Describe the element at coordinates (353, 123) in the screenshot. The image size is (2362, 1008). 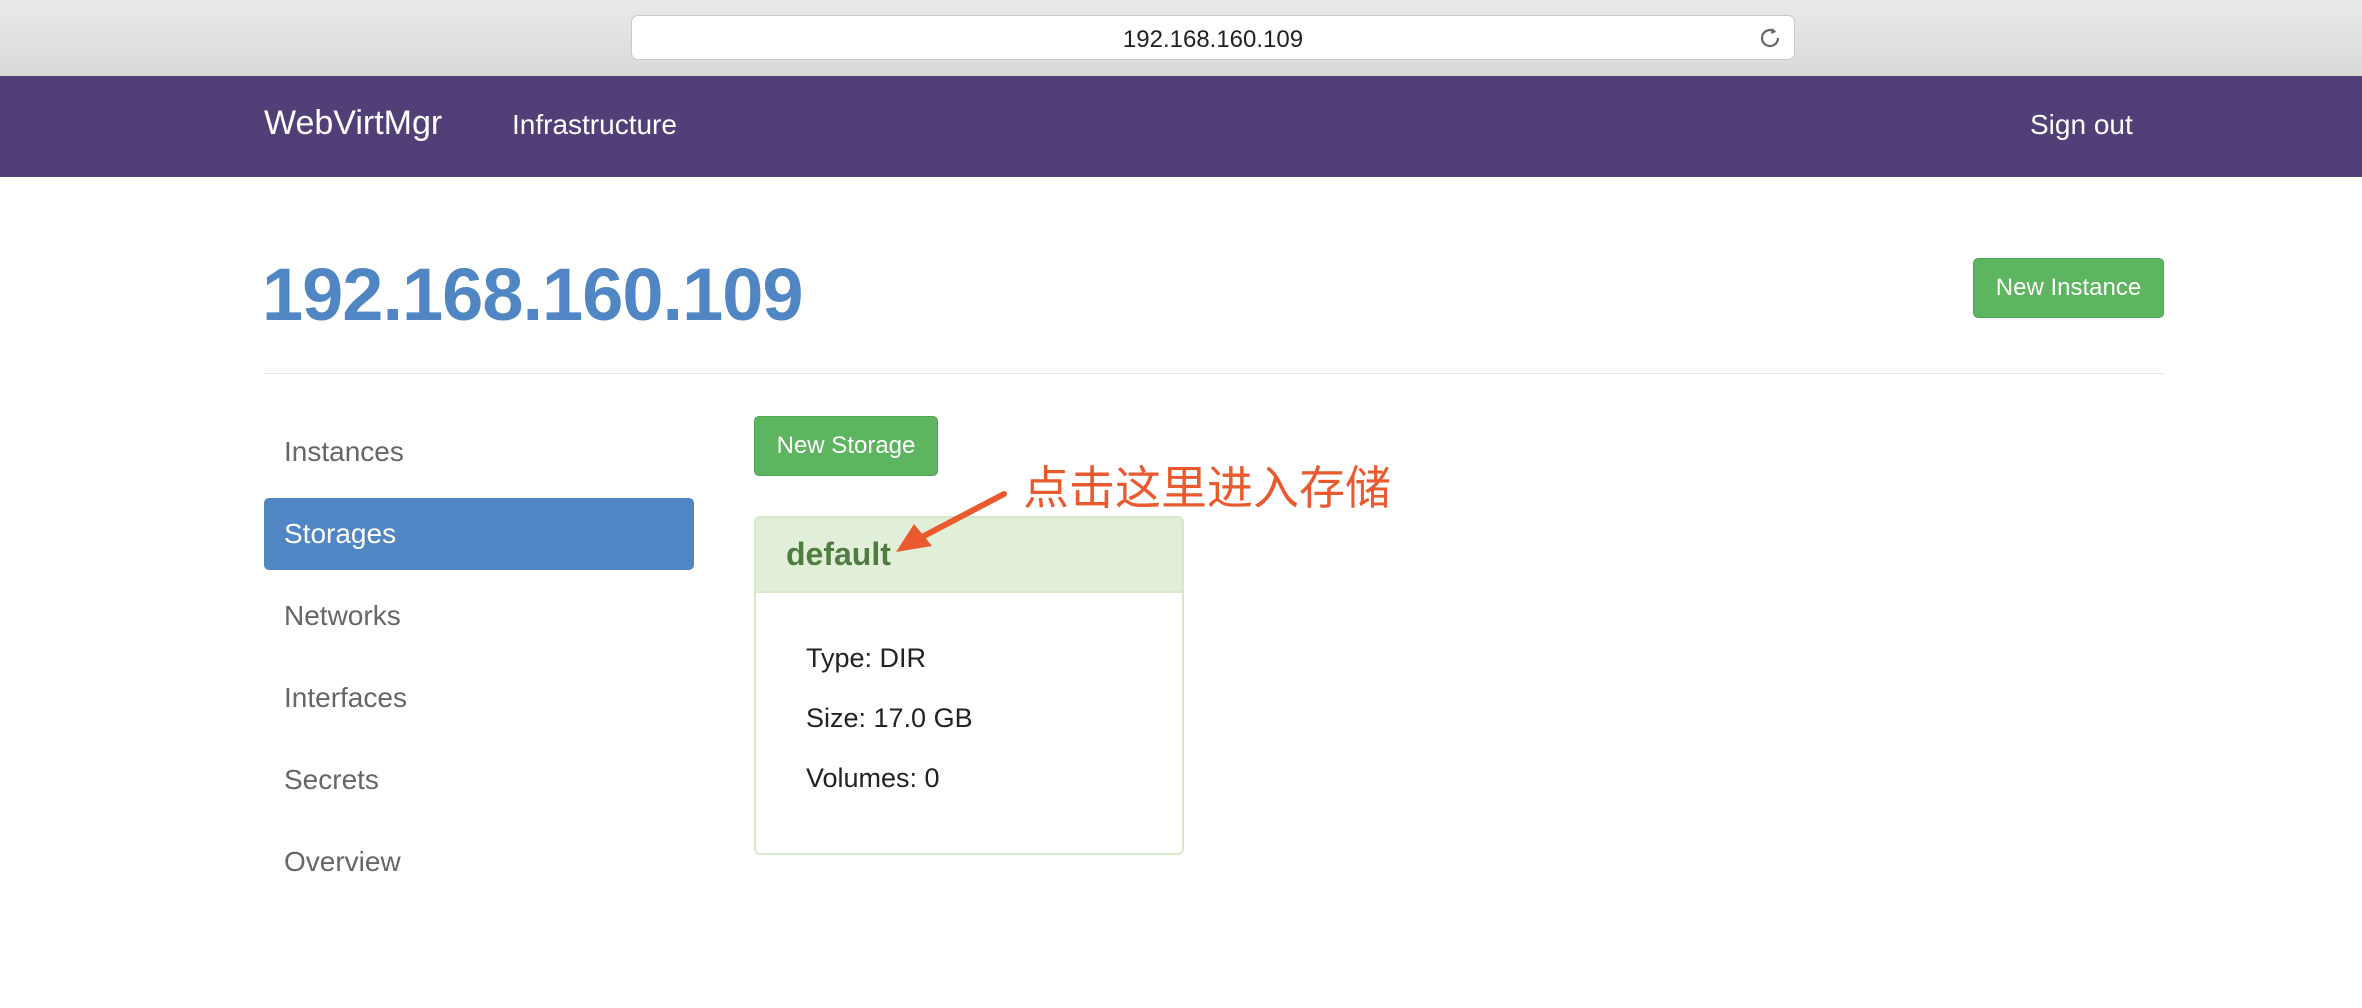
I see `brand-link: WebVirtMgr` at that location.